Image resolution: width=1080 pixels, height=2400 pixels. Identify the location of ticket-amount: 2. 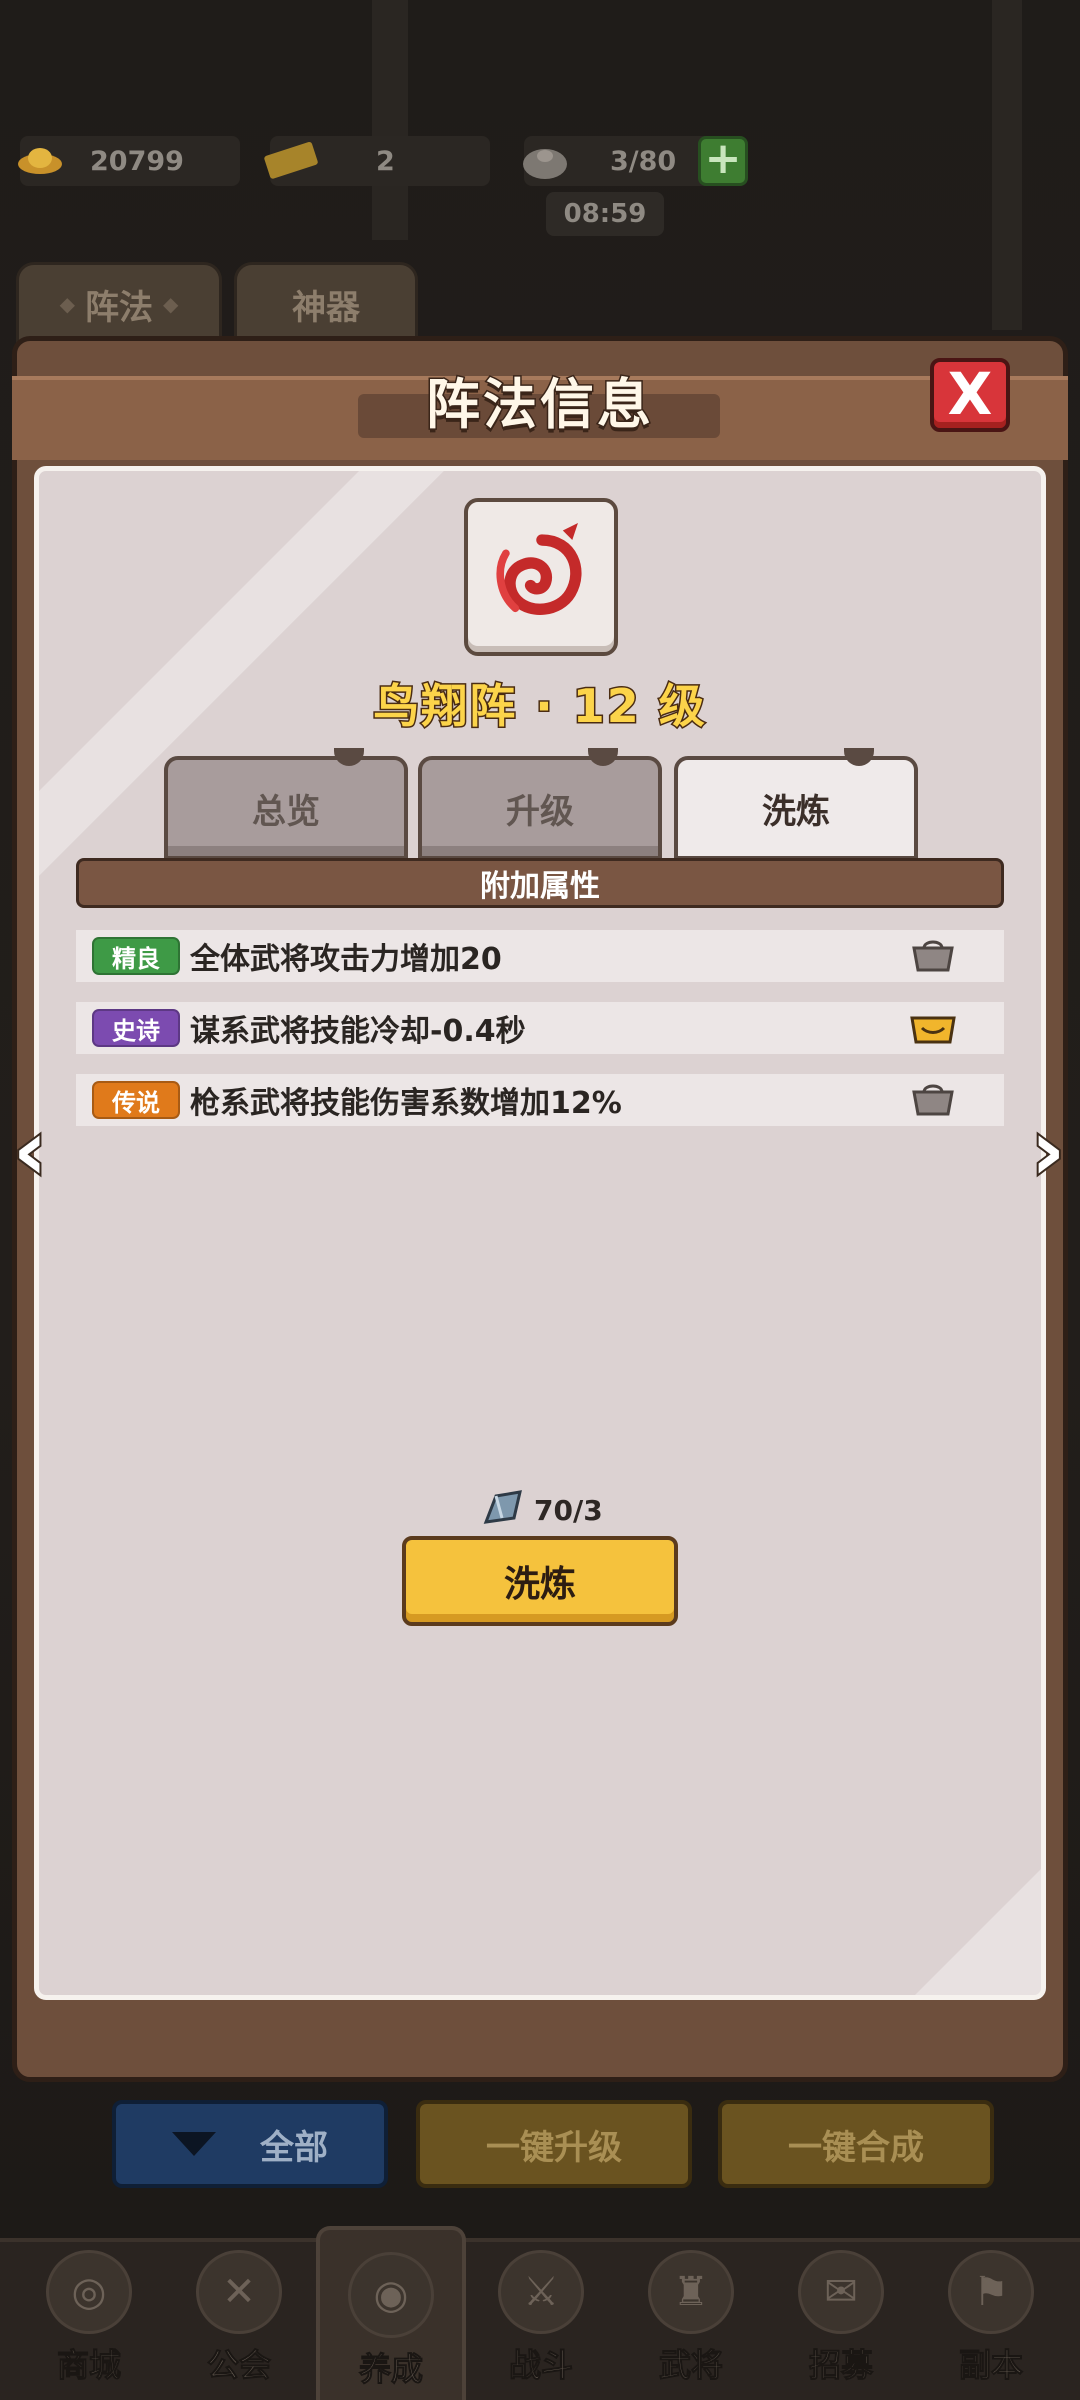
(385, 161).